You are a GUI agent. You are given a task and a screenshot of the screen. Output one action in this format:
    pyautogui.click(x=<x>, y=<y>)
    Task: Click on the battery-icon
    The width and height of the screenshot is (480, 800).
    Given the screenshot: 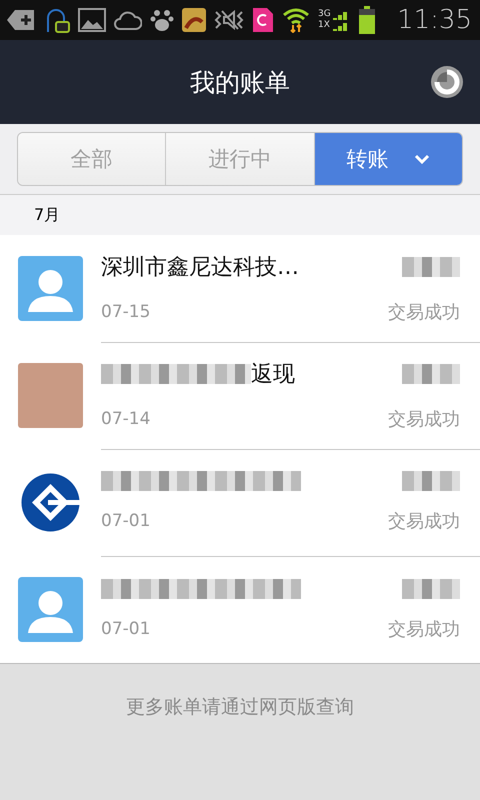 What is the action you would take?
    pyautogui.click(x=366, y=20)
    